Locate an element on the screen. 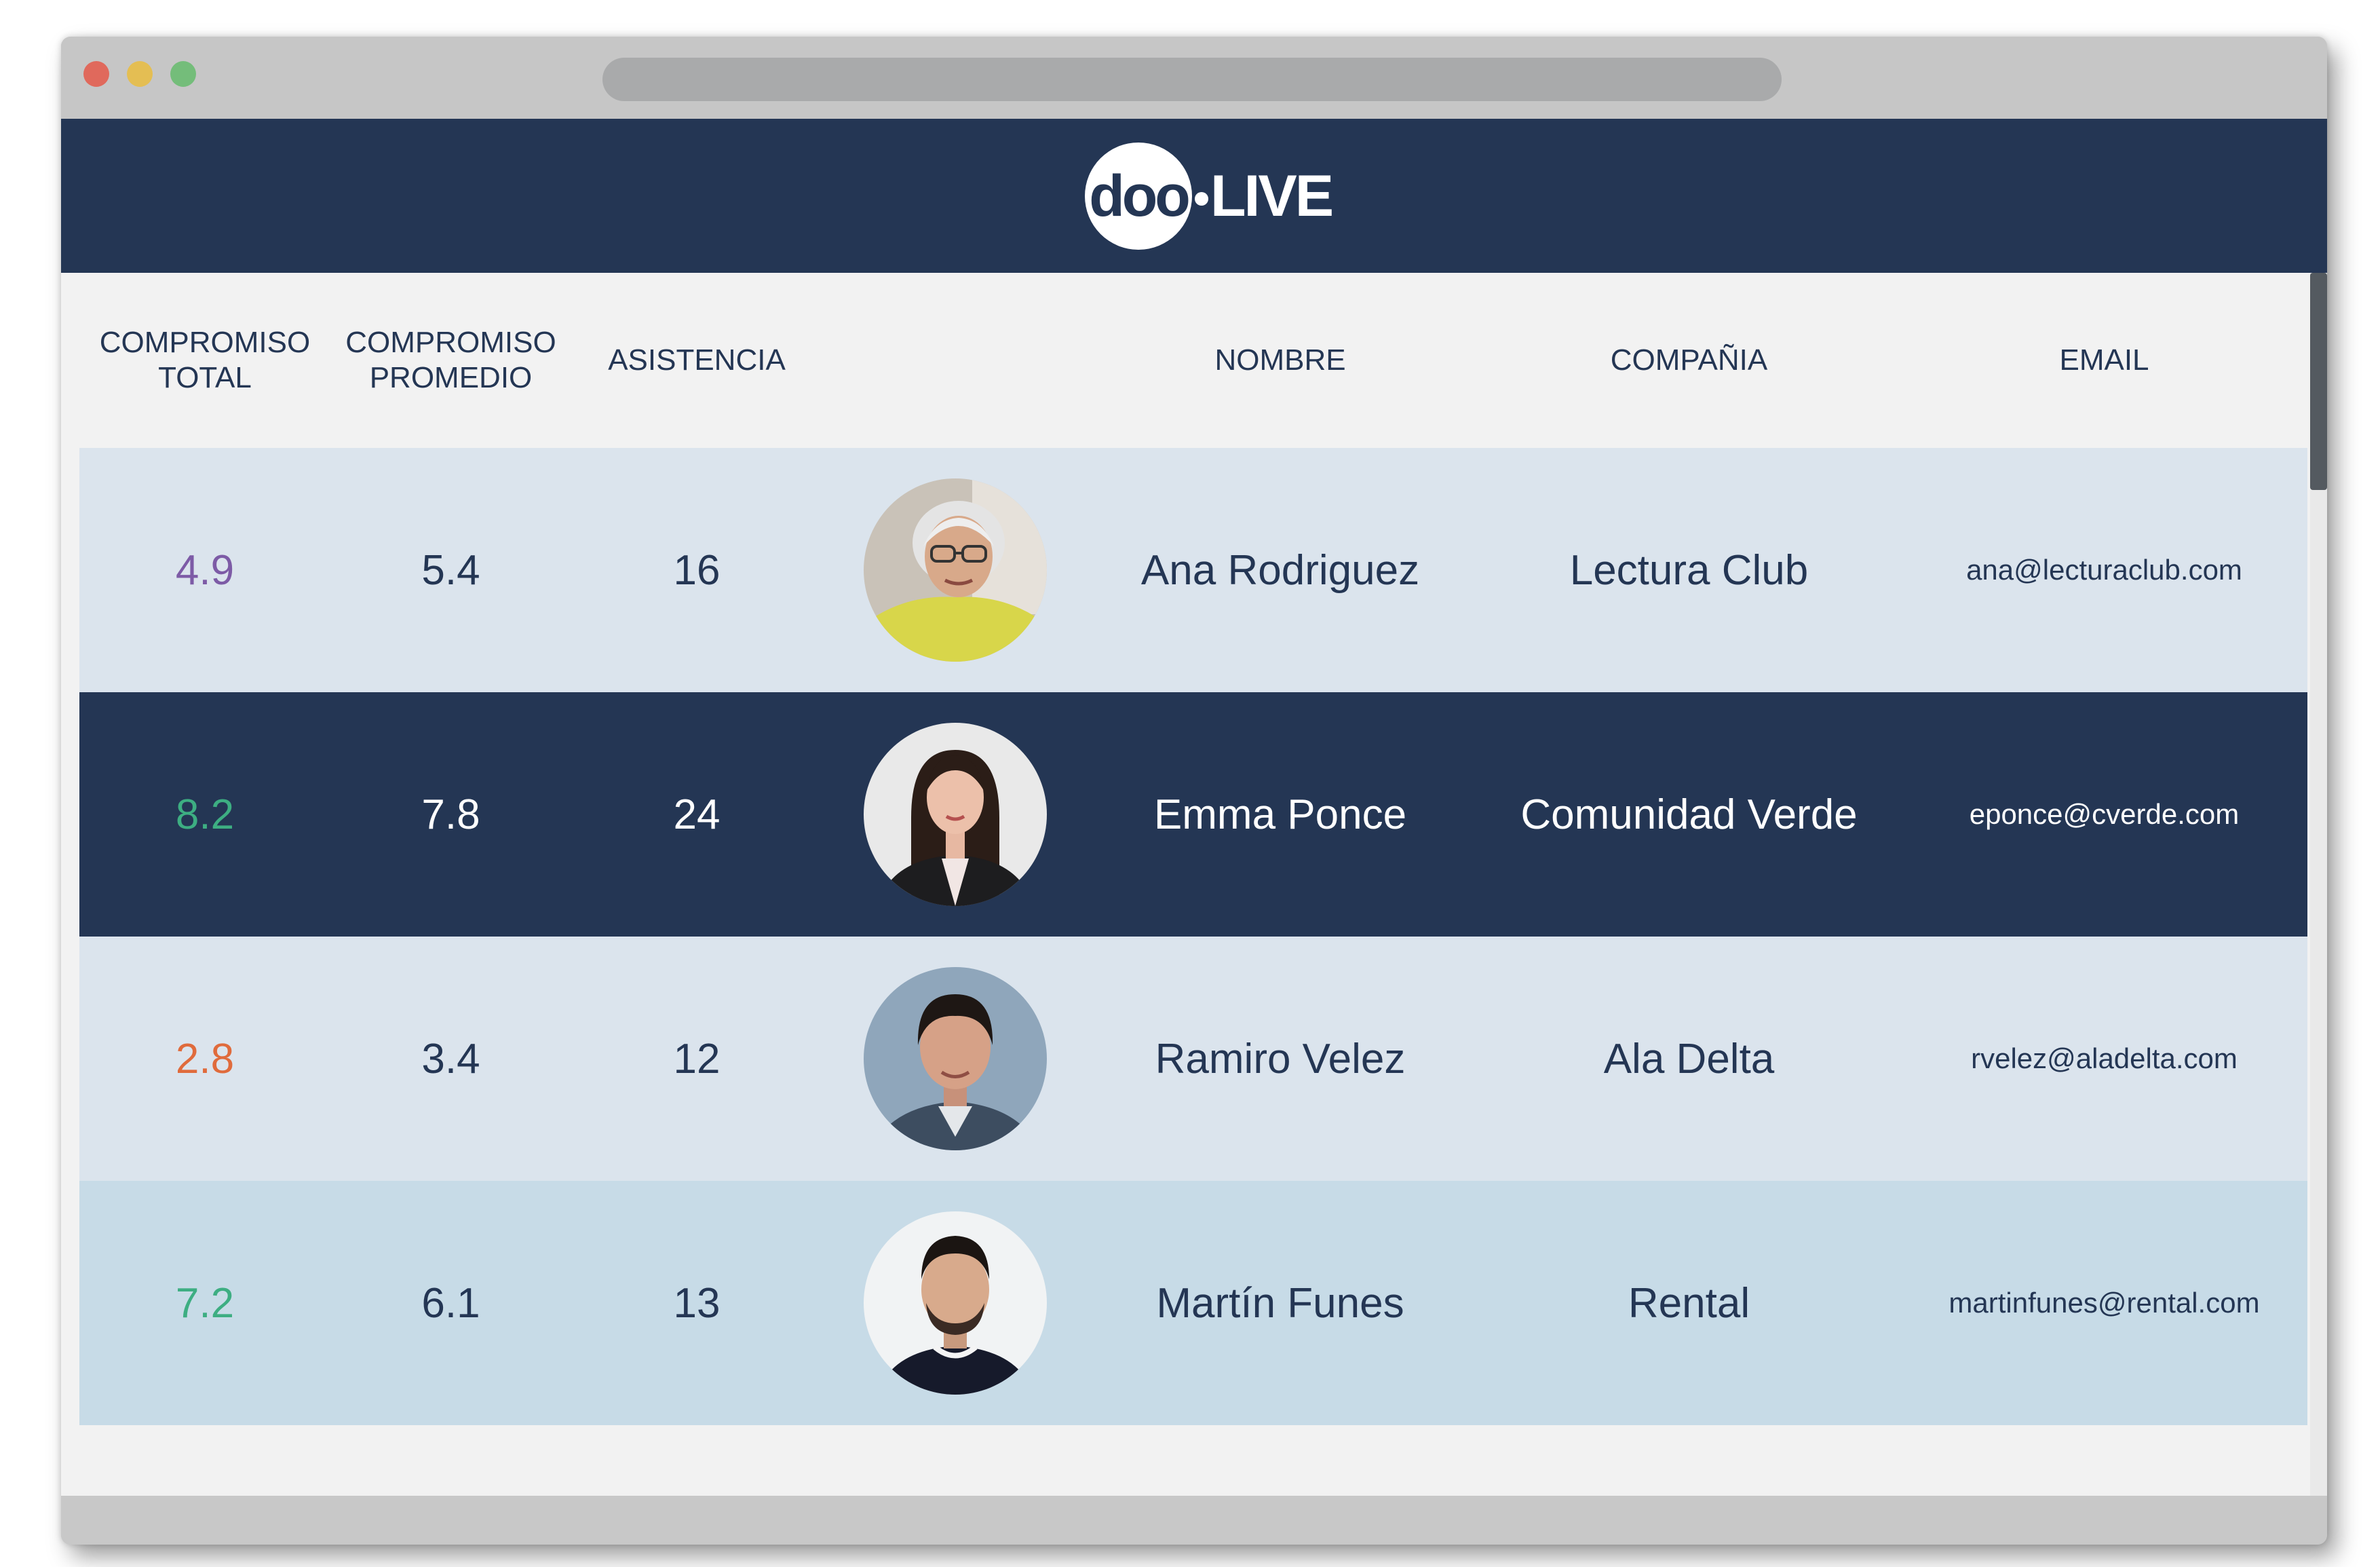 The image size is (2380, 1567). compromiso-total-text: 2.8 is located at coordinates (205, 1058).